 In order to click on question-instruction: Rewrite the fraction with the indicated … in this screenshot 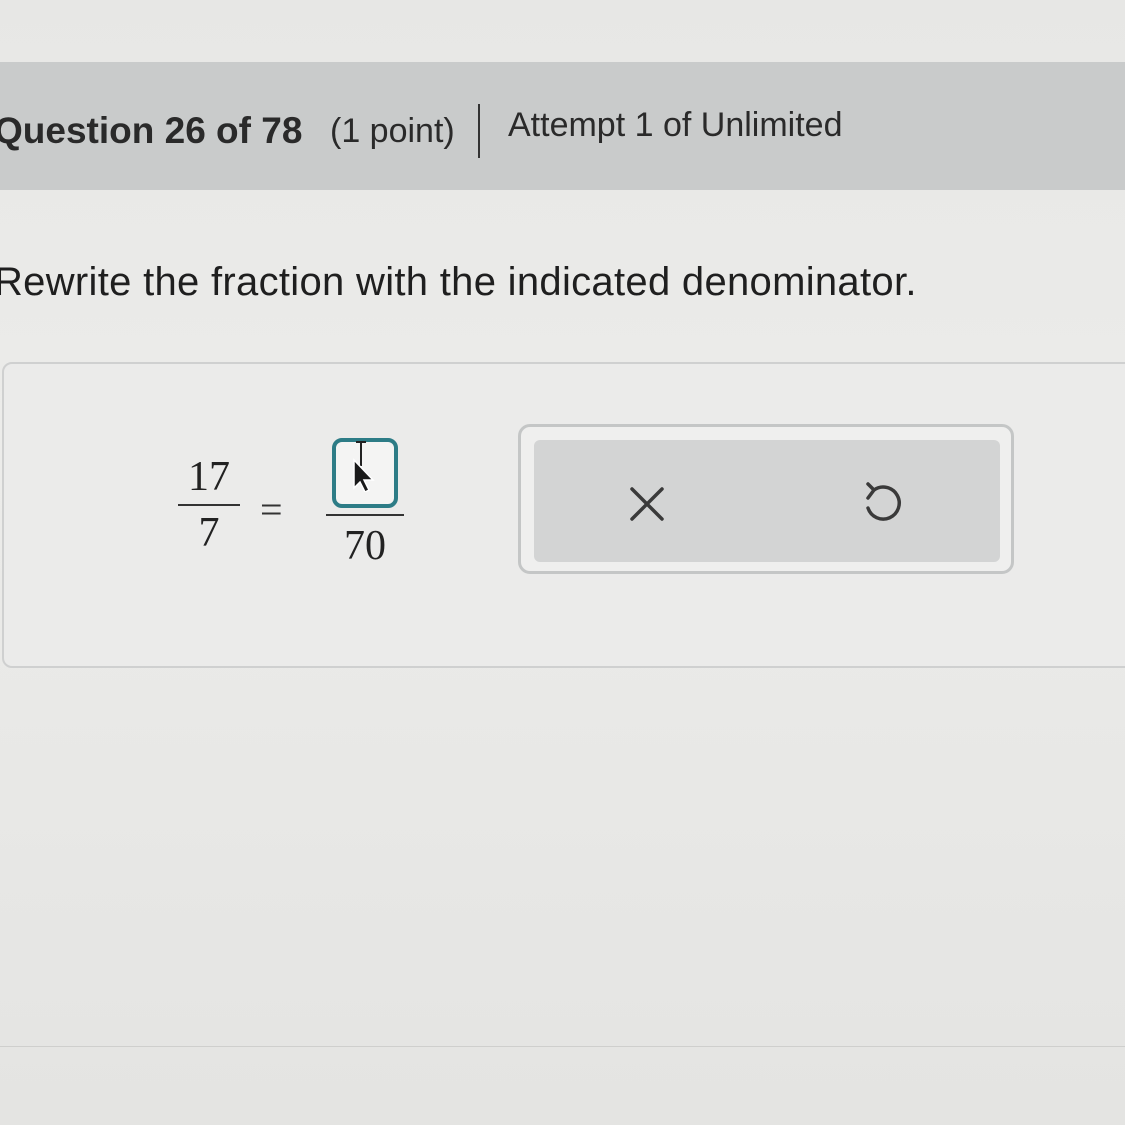, I will do `click(458, 282)`.